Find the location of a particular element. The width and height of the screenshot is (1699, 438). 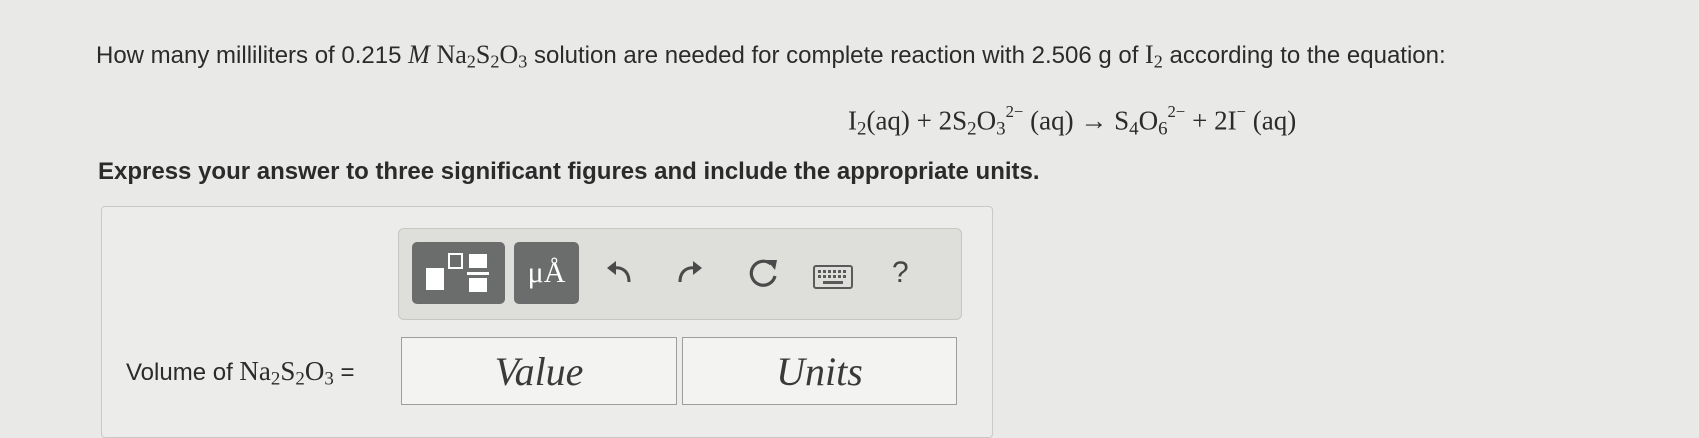

keyboard-icon is located at coordinates (833, 277).